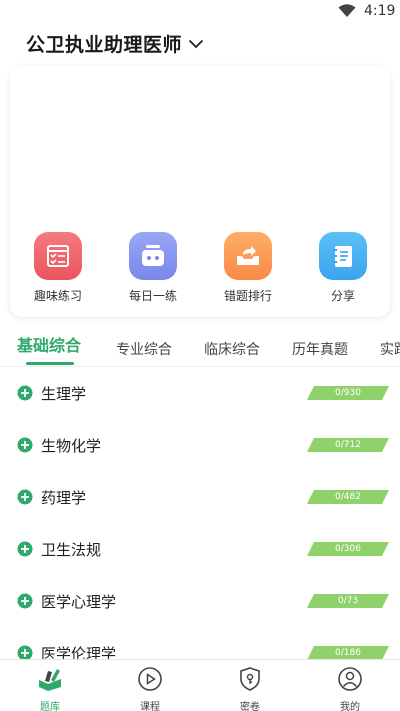  What do you see at coordinates (390, 349) in the screenshot?
I see `tab-practice: 实践` at bounding box center [390, 349].